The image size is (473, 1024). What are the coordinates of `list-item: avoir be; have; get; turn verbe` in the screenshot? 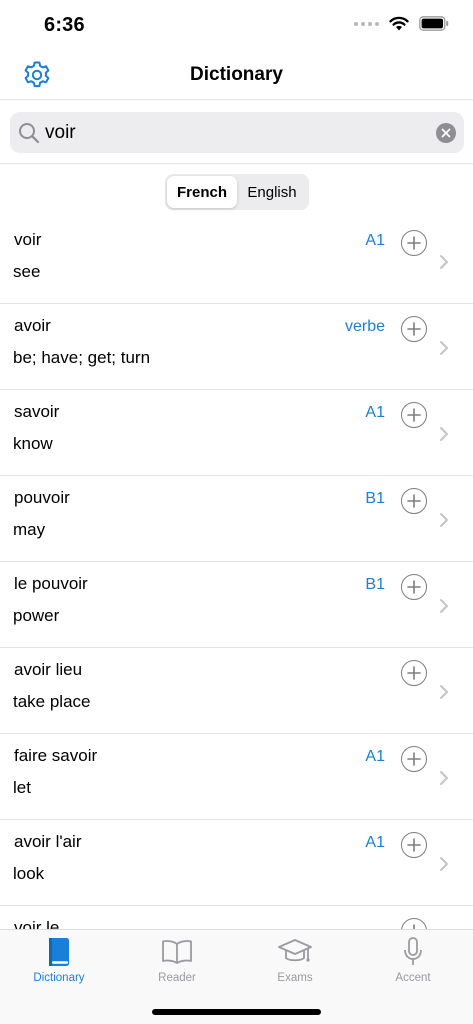 It's located at (236, 347).